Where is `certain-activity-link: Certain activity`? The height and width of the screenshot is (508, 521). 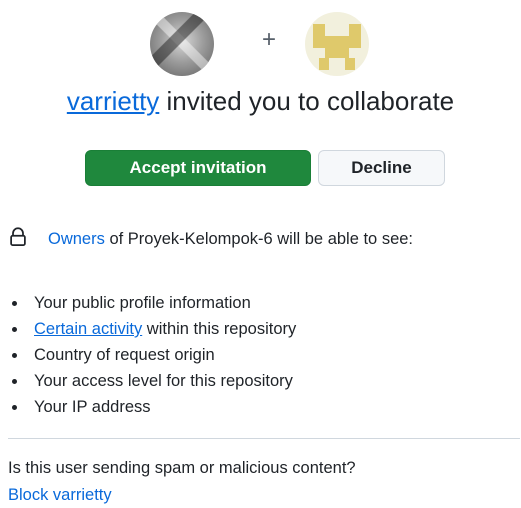
certain-activity-link: Certain activity is located at coordinates (88, 329).